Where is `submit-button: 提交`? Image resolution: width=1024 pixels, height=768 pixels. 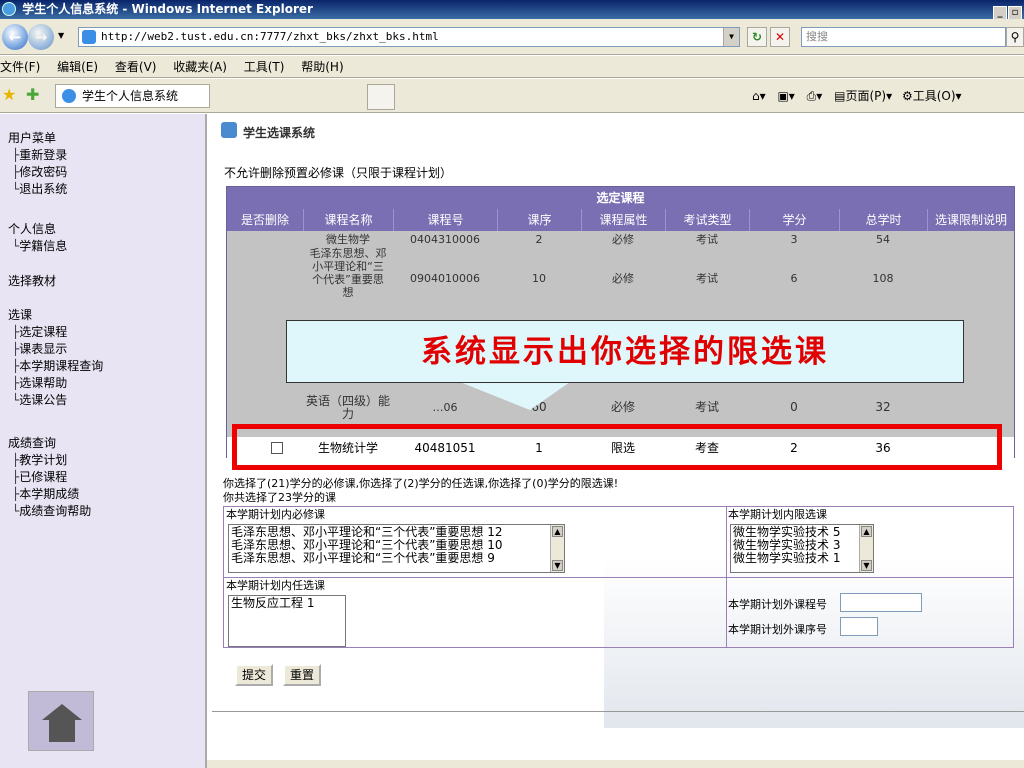 submit-button: 提交 is located at coordinates (254, 675).